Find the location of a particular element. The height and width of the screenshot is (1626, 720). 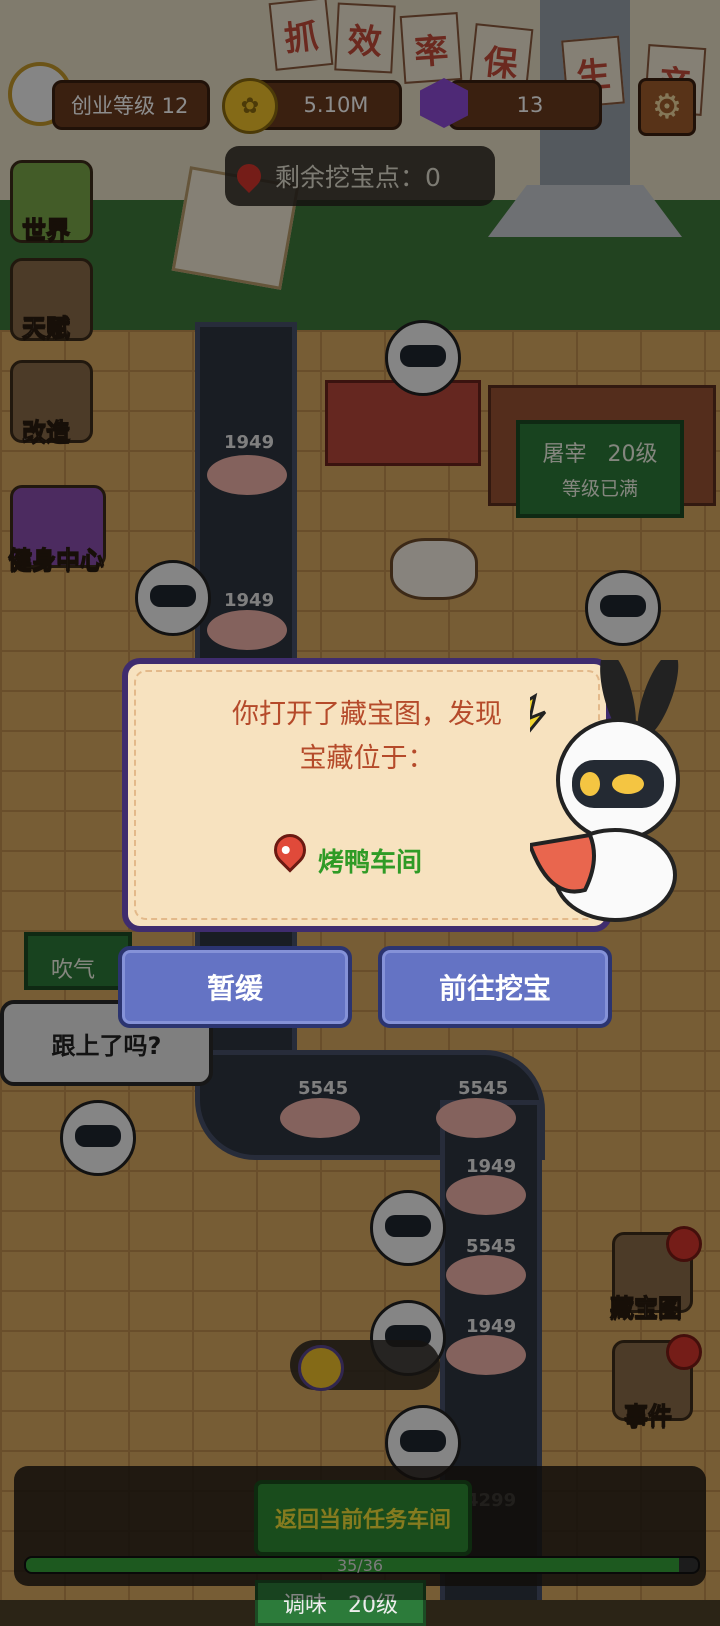

postpone-button: 暂缓 is located at coordinates (235, 987).